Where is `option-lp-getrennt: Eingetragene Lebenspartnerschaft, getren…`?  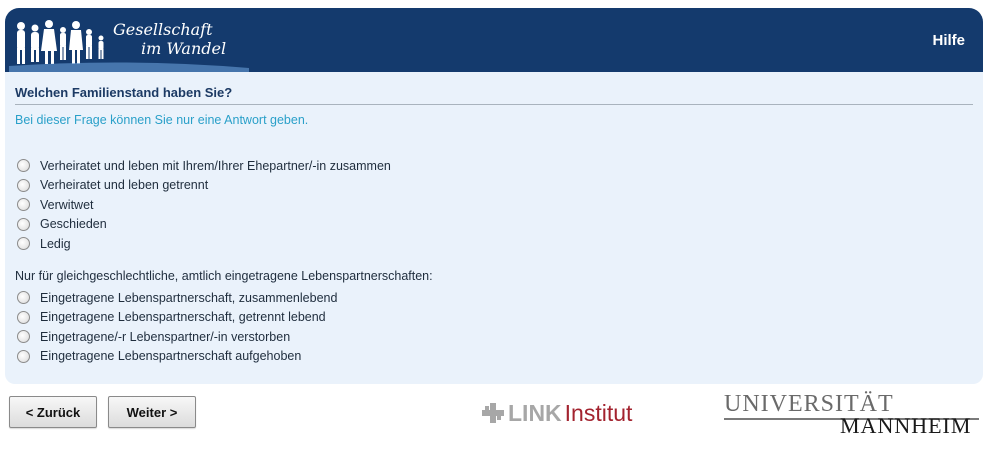
option-lp-getrennt: Eingetragene Lebenspartnerschaft, getren… is located at coordinates (177, 318).